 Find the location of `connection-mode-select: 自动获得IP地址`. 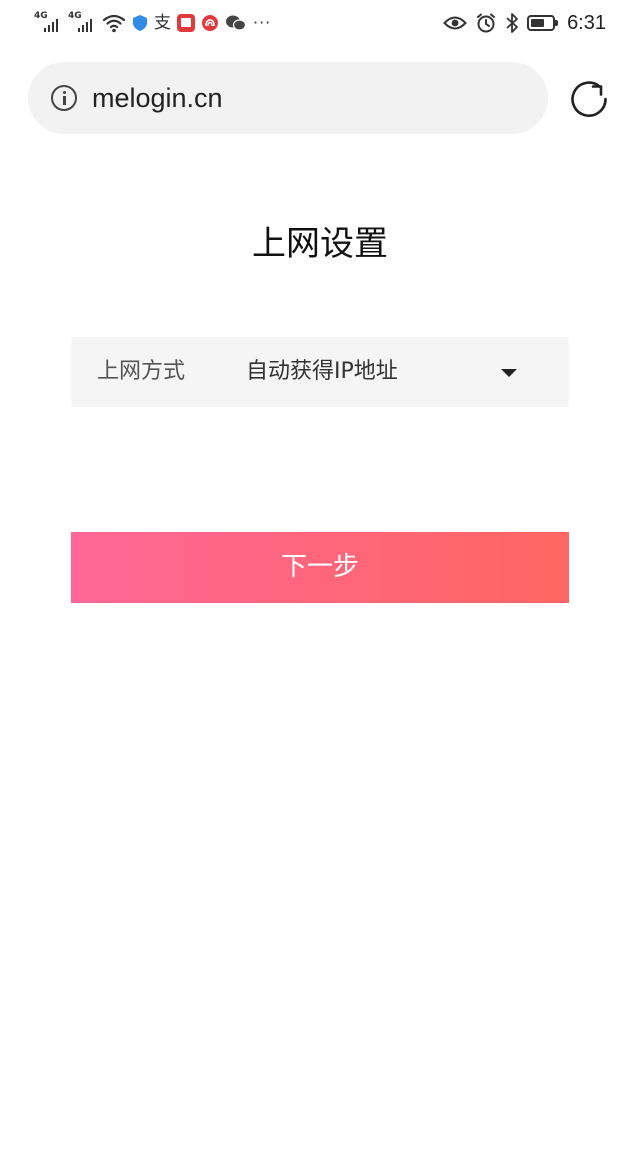

connection-mode-select: 自动获得IP地址 is located at coordinates (407, 372).